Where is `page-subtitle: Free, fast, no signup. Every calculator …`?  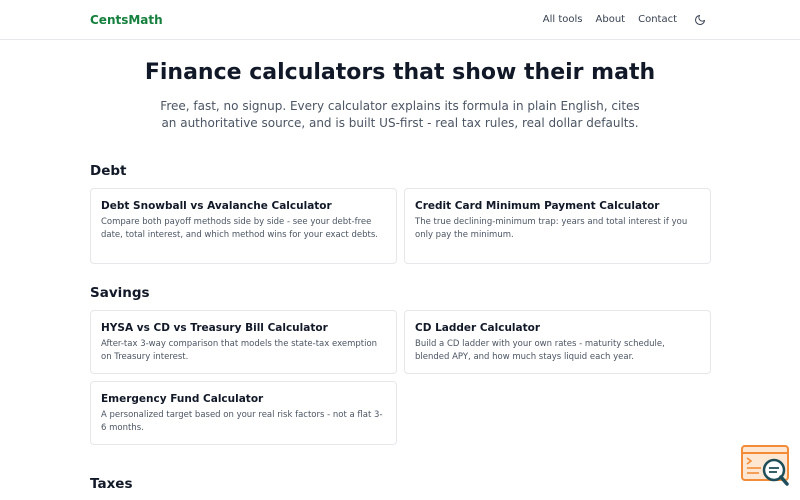
page-subtitle: Free, fast, no signup. Every calculator … is located at coordinates (400, 114).